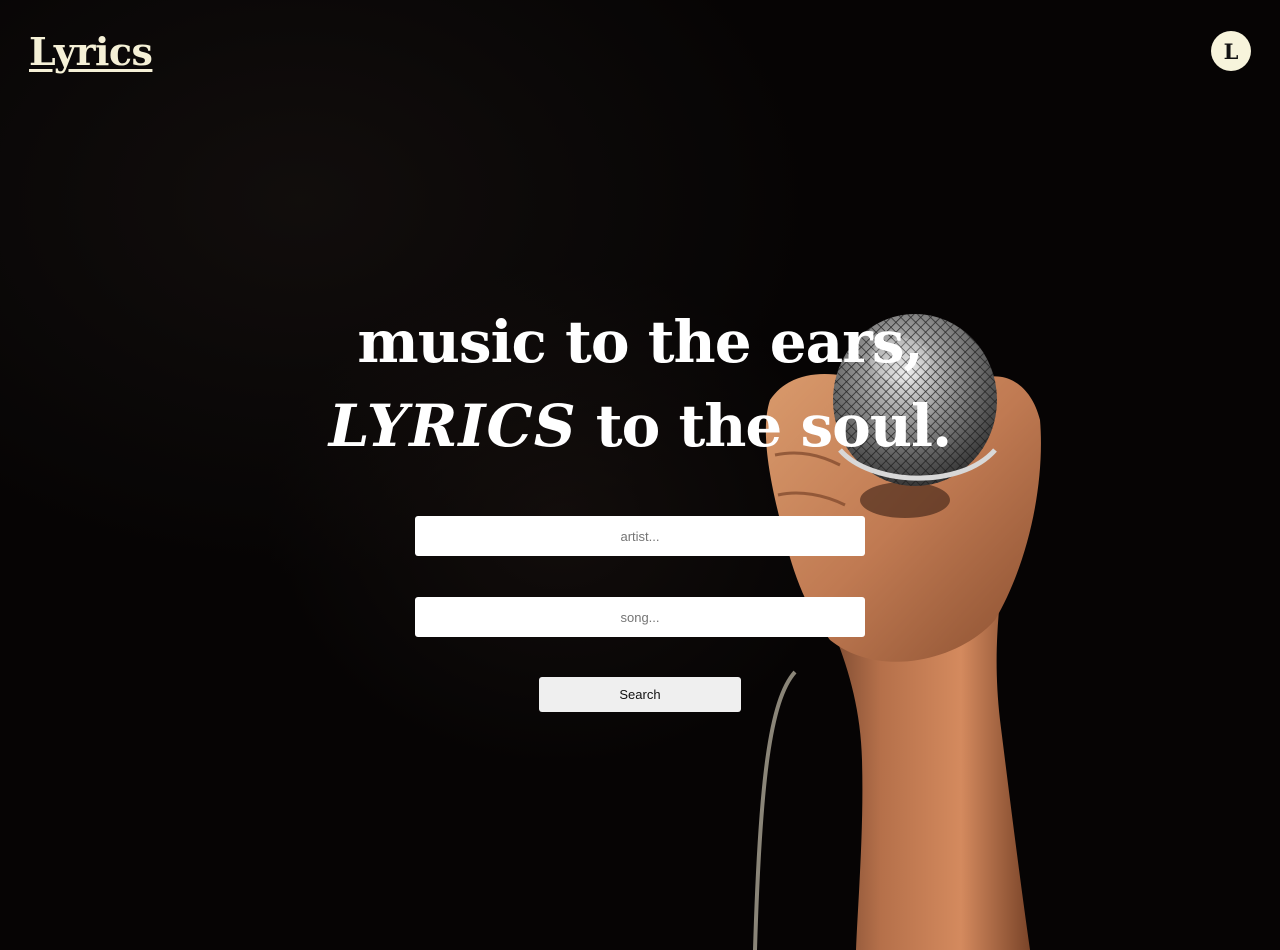 The width and height of the screenshot is (1280, 950). I want to click on hero-tagline: music to the ears, LYRICS to the soul., so click(640, 384).